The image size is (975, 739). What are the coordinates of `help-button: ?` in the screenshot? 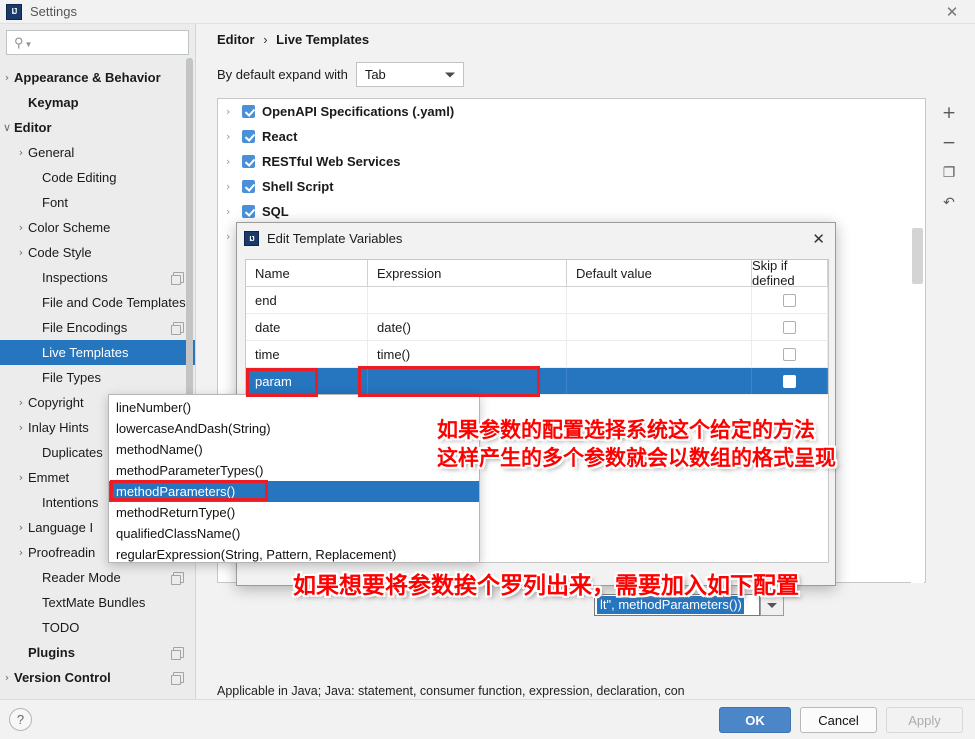 It's located at (20, 719).